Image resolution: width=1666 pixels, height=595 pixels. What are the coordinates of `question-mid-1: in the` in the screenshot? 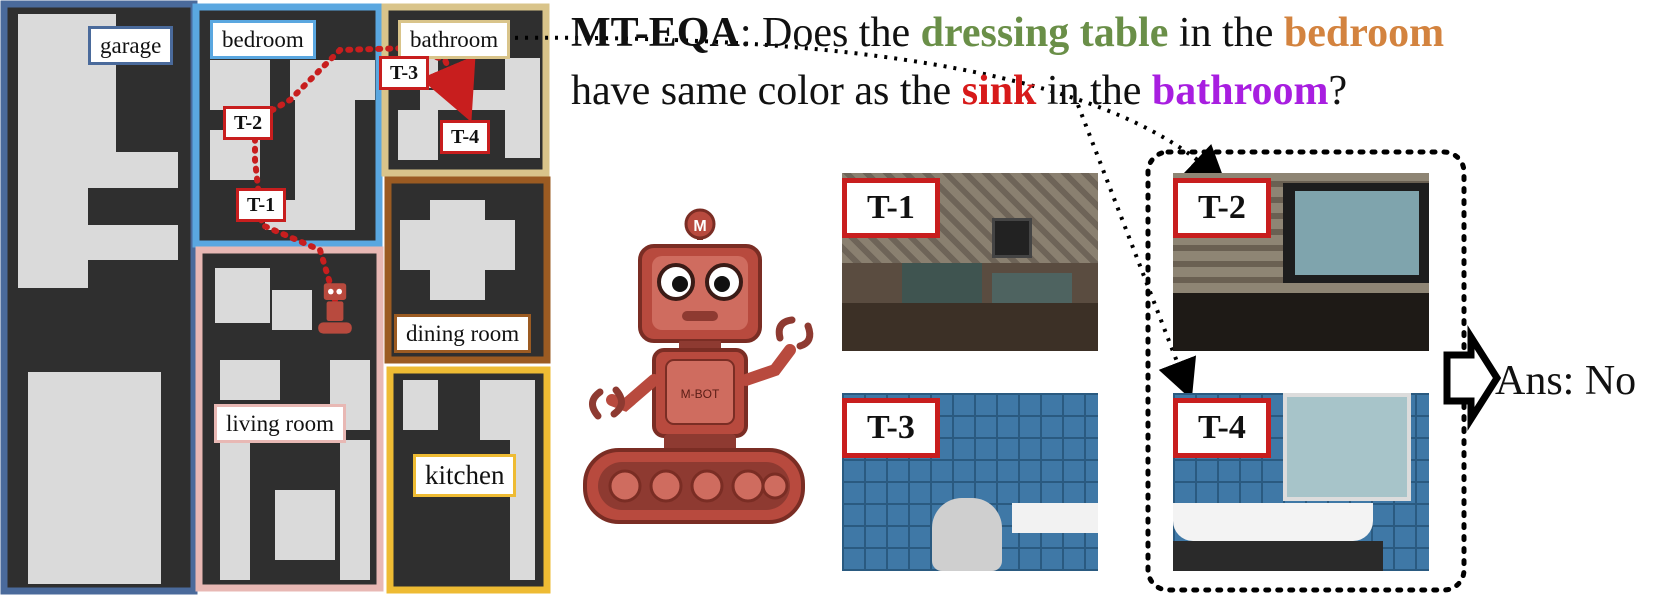 It's located at (1226, 33).